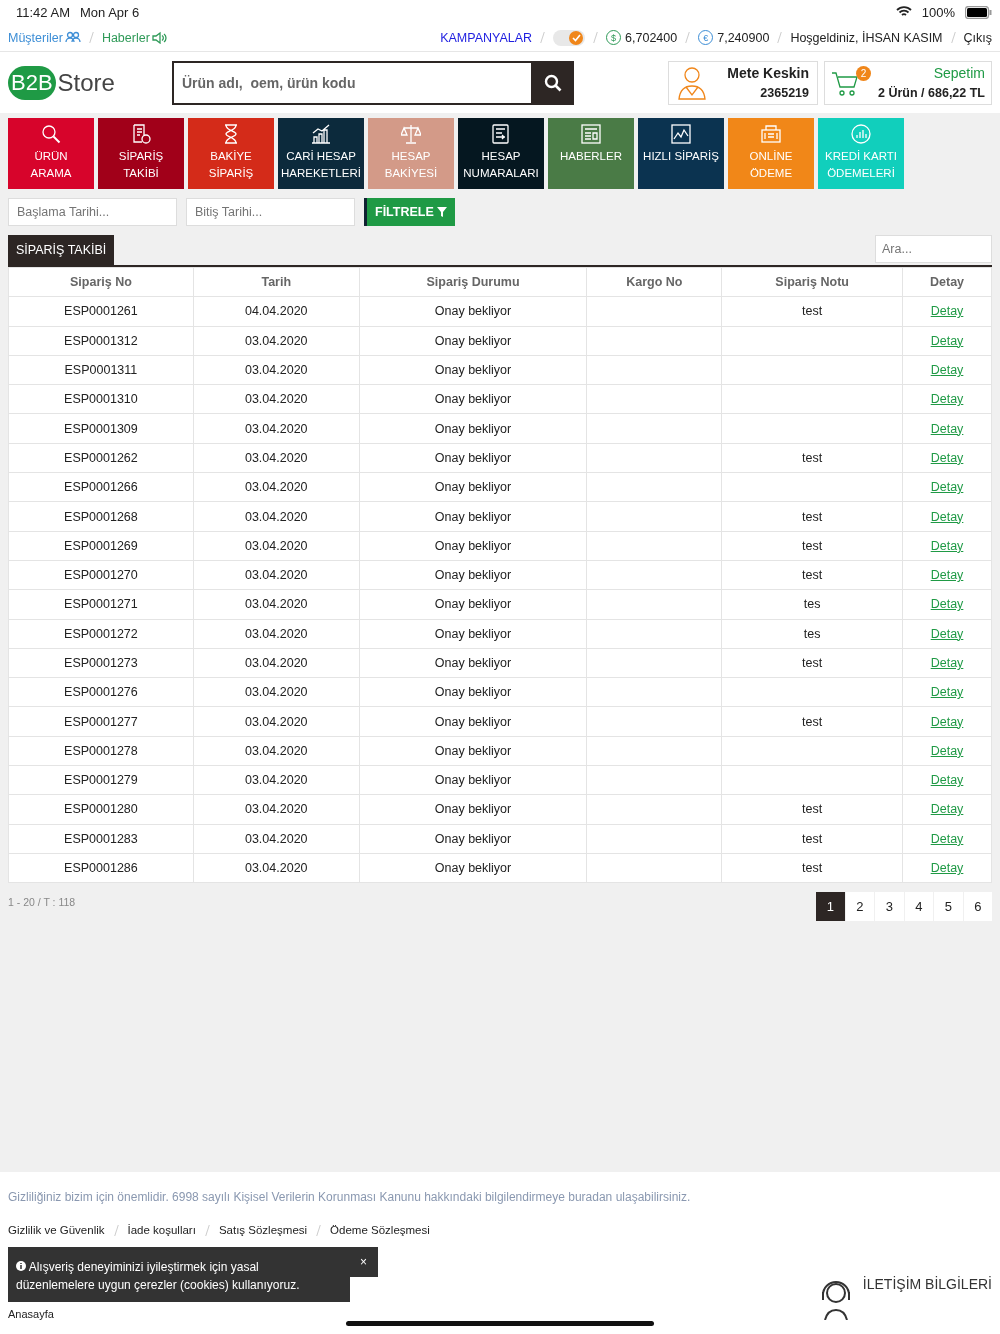 Image resolution: width=1000 pixels, height=1334 pixels. What do you see at coordinates (350, 1197) in the screenshot?
I see `privacy-notice: Gizliliğiniz bizim için önemlidir. 6998 sayılı Kişisel Verilerin Korunması Kanunu hakkındaki bilgilendirmeye buradan ulaşabilirsiniz.` at bounding box center [350, 1197].